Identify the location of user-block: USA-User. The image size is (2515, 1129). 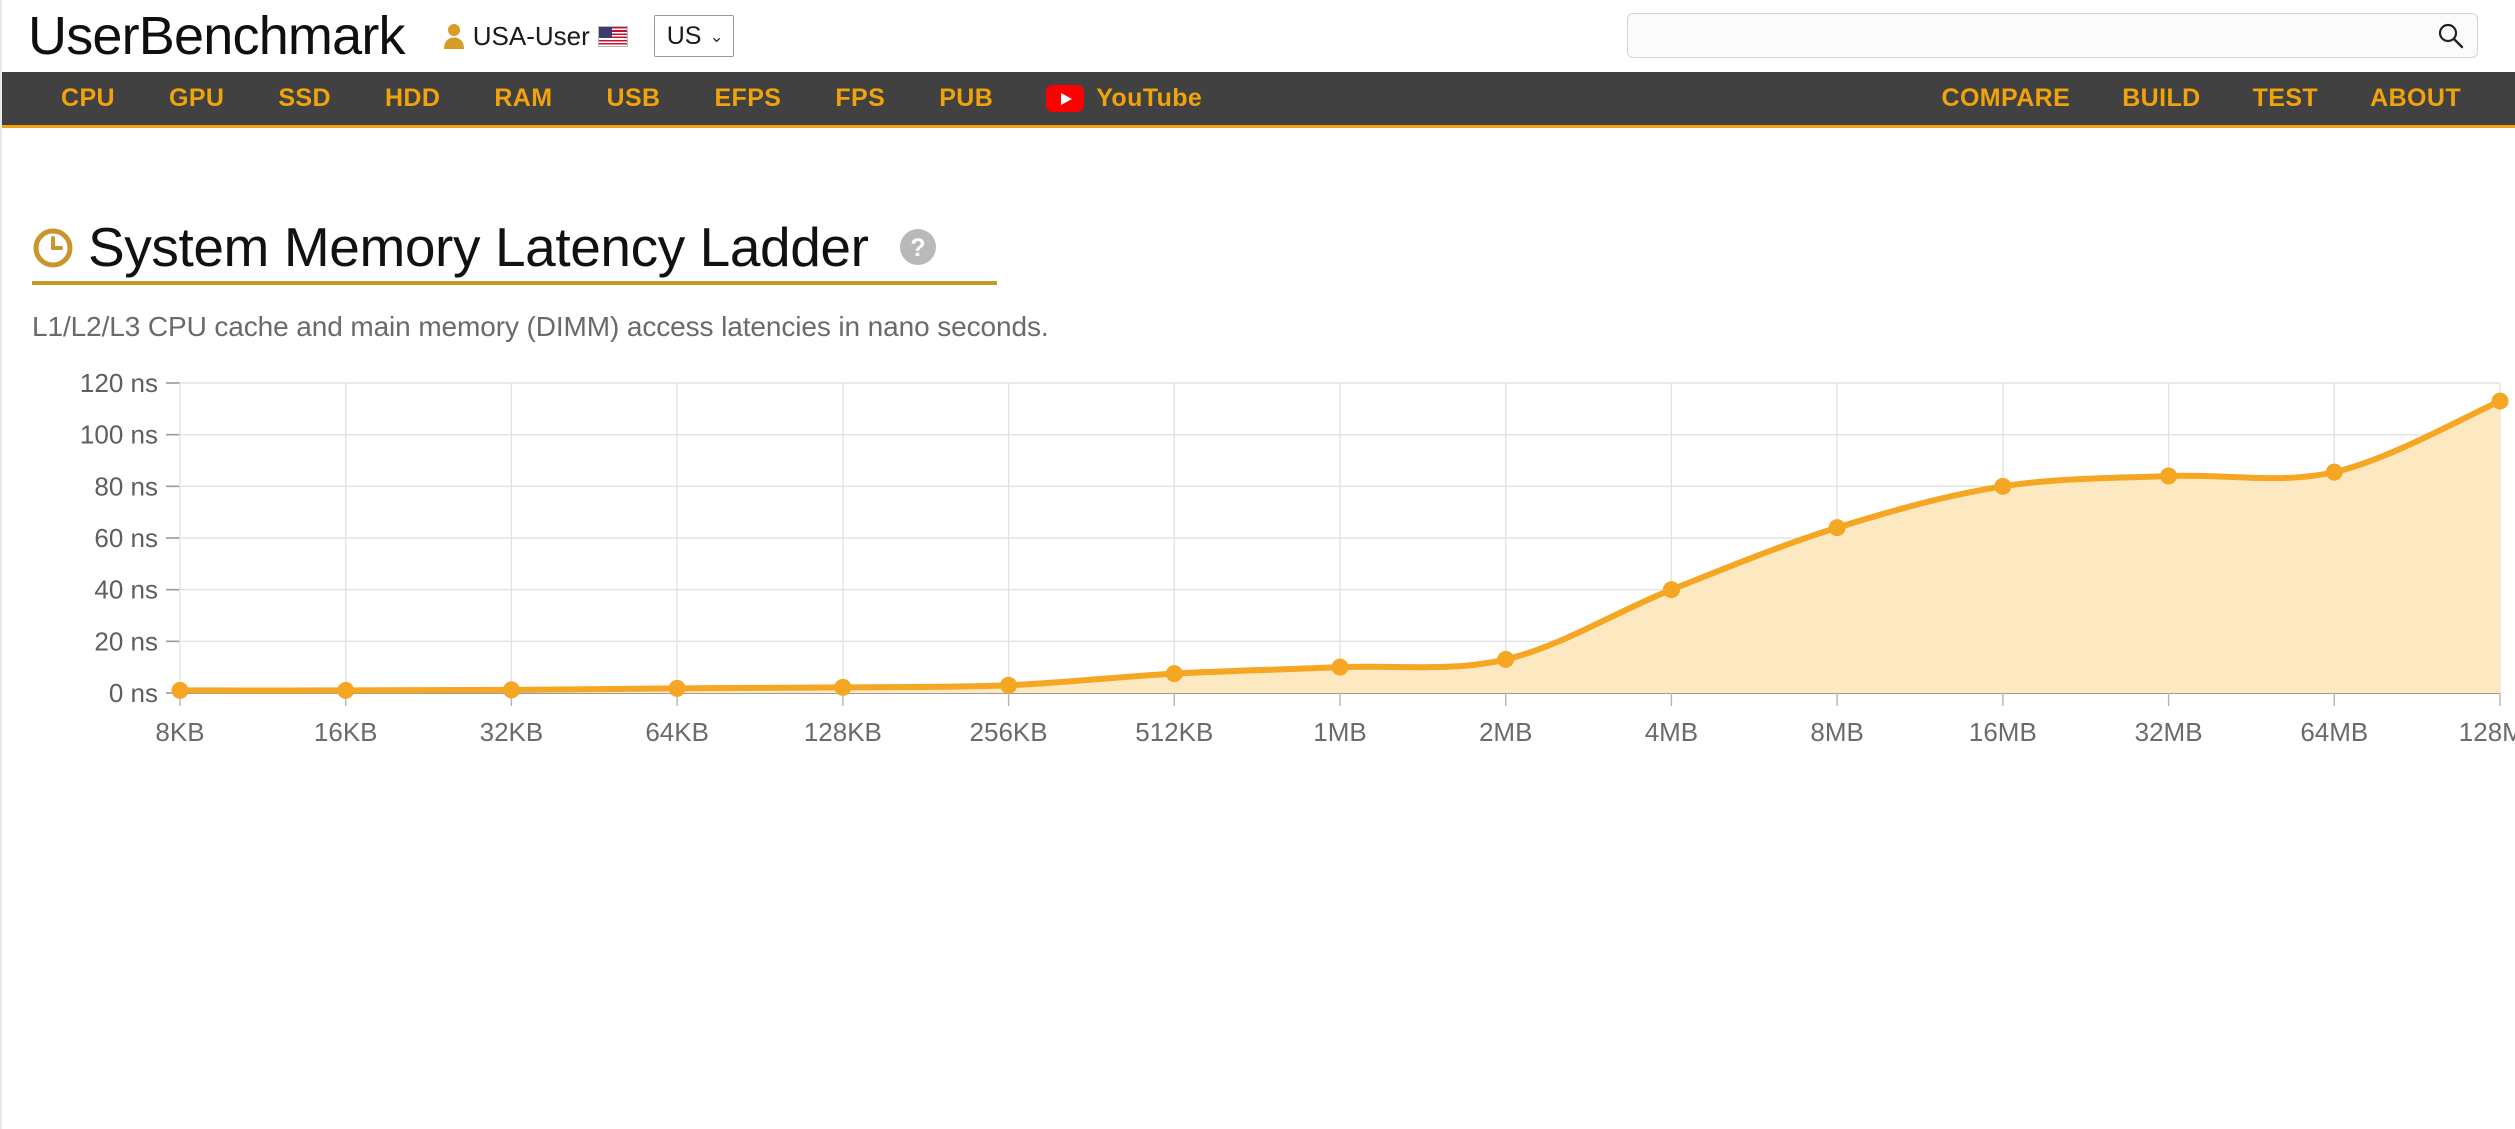
(535, 36).